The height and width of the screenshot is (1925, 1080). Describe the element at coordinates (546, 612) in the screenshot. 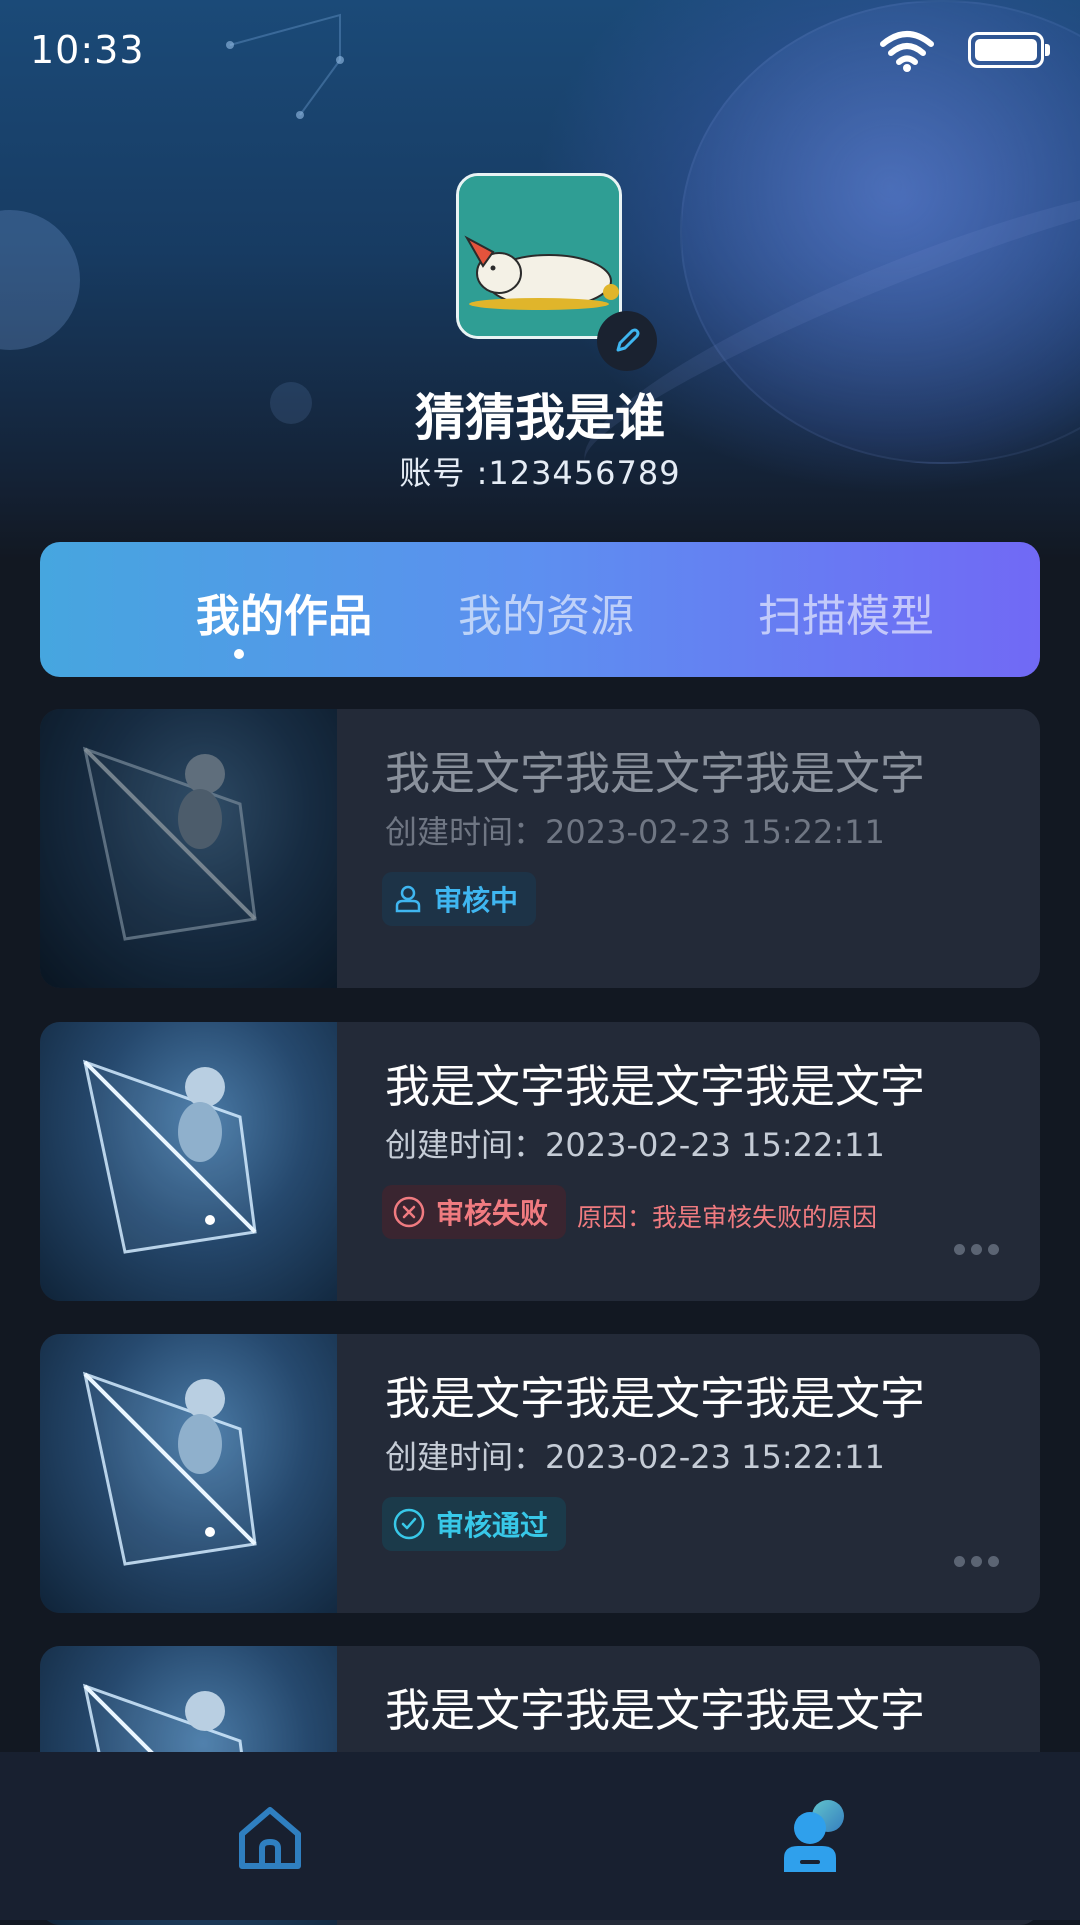

I see `tab-my-resources: 我的资源` at that location.